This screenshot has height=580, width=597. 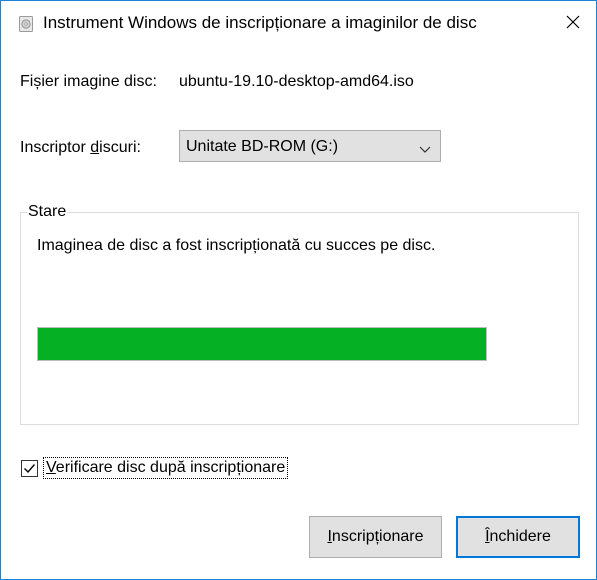 I want to click on disc-burner-select: Unitate BD-ROM (G:), so click(x=310, y=146).